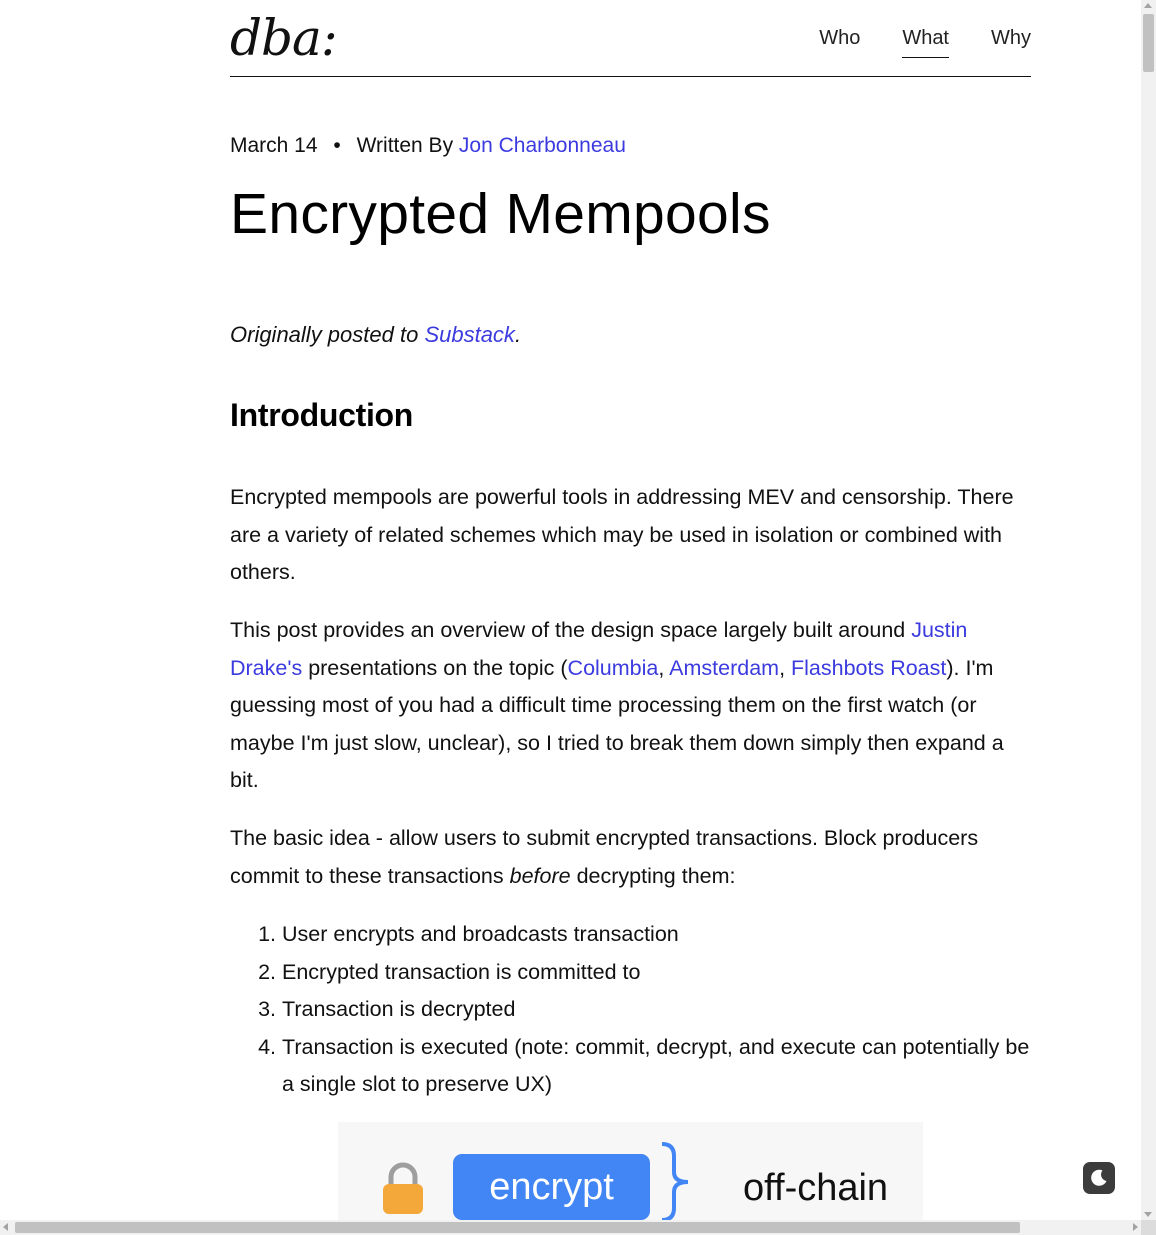  What do you see at coordinates (613, 668) in the screenshot?
I see `columbia-link: Columbia` at bounding box center [613, 668].